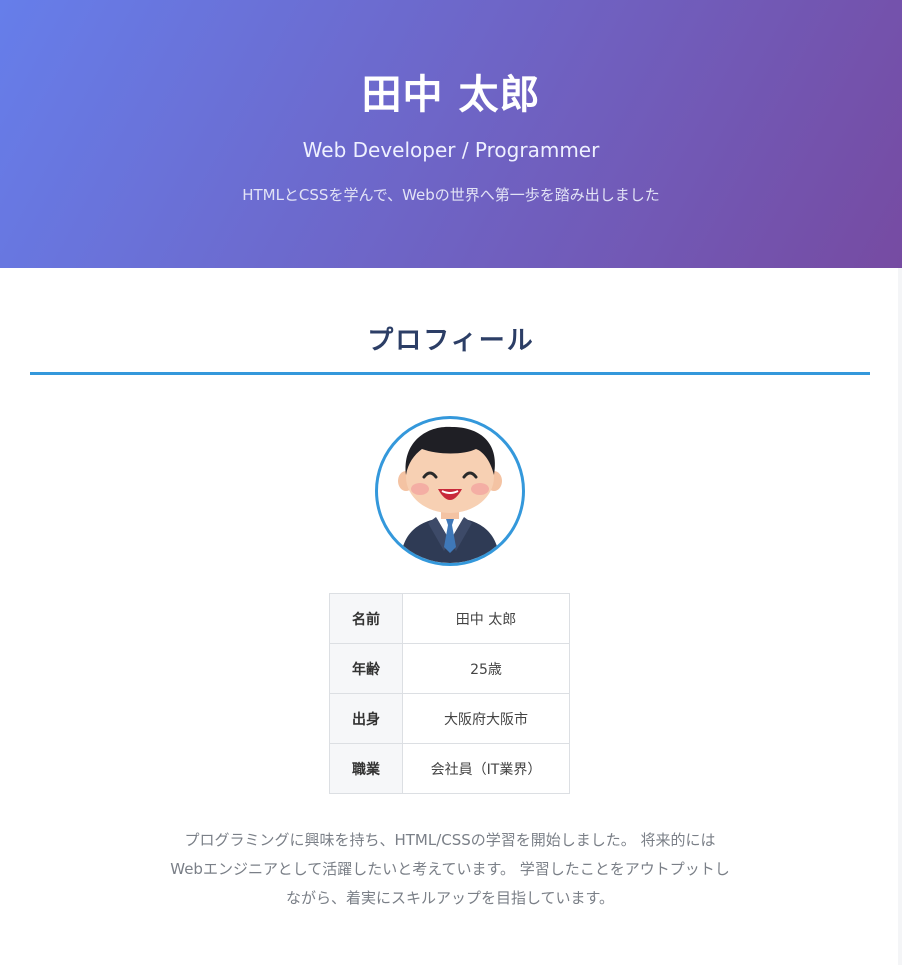 This screenshot has height=965, width=902. I want to click on table-value: 会社員（IT業界）, so click(486, 768).